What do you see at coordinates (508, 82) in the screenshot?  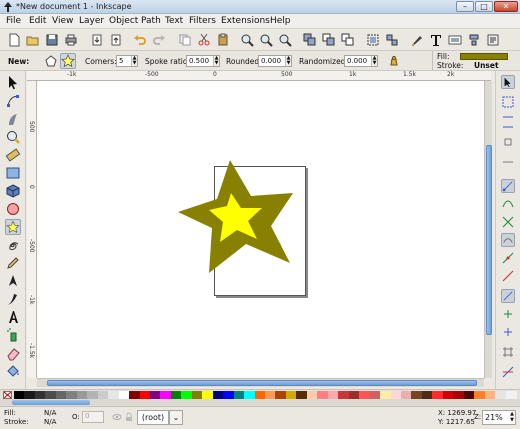 I see `snap-enable-icon` at bounding box center [508, 82].